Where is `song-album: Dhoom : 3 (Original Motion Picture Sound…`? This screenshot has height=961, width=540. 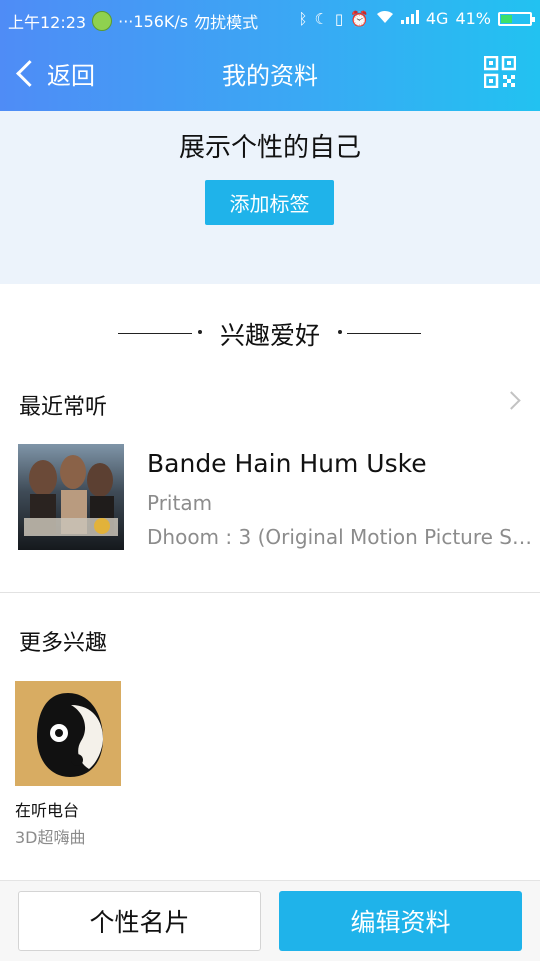 song-album: Dhoom : 3 (Original Motion Picture Sound… is located at coordinates (341, 537).